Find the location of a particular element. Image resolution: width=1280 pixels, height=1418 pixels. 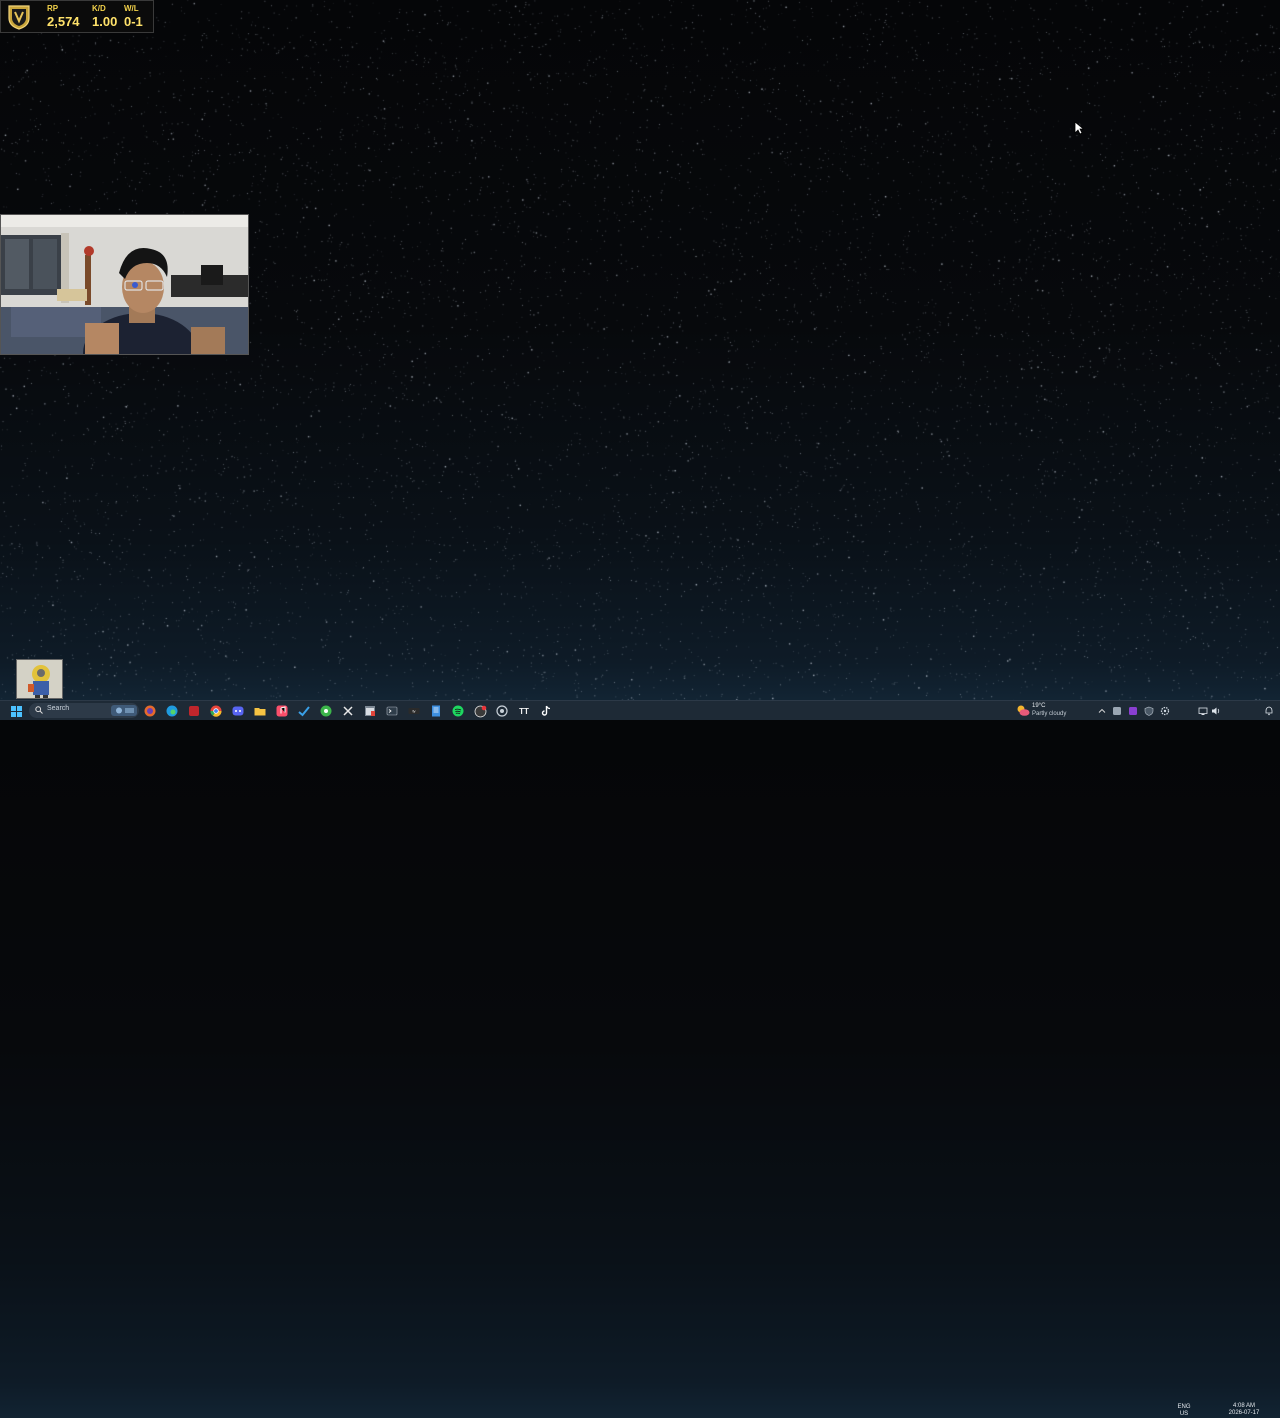

tray-icon-app1 is located at coordinates (1117, 711).